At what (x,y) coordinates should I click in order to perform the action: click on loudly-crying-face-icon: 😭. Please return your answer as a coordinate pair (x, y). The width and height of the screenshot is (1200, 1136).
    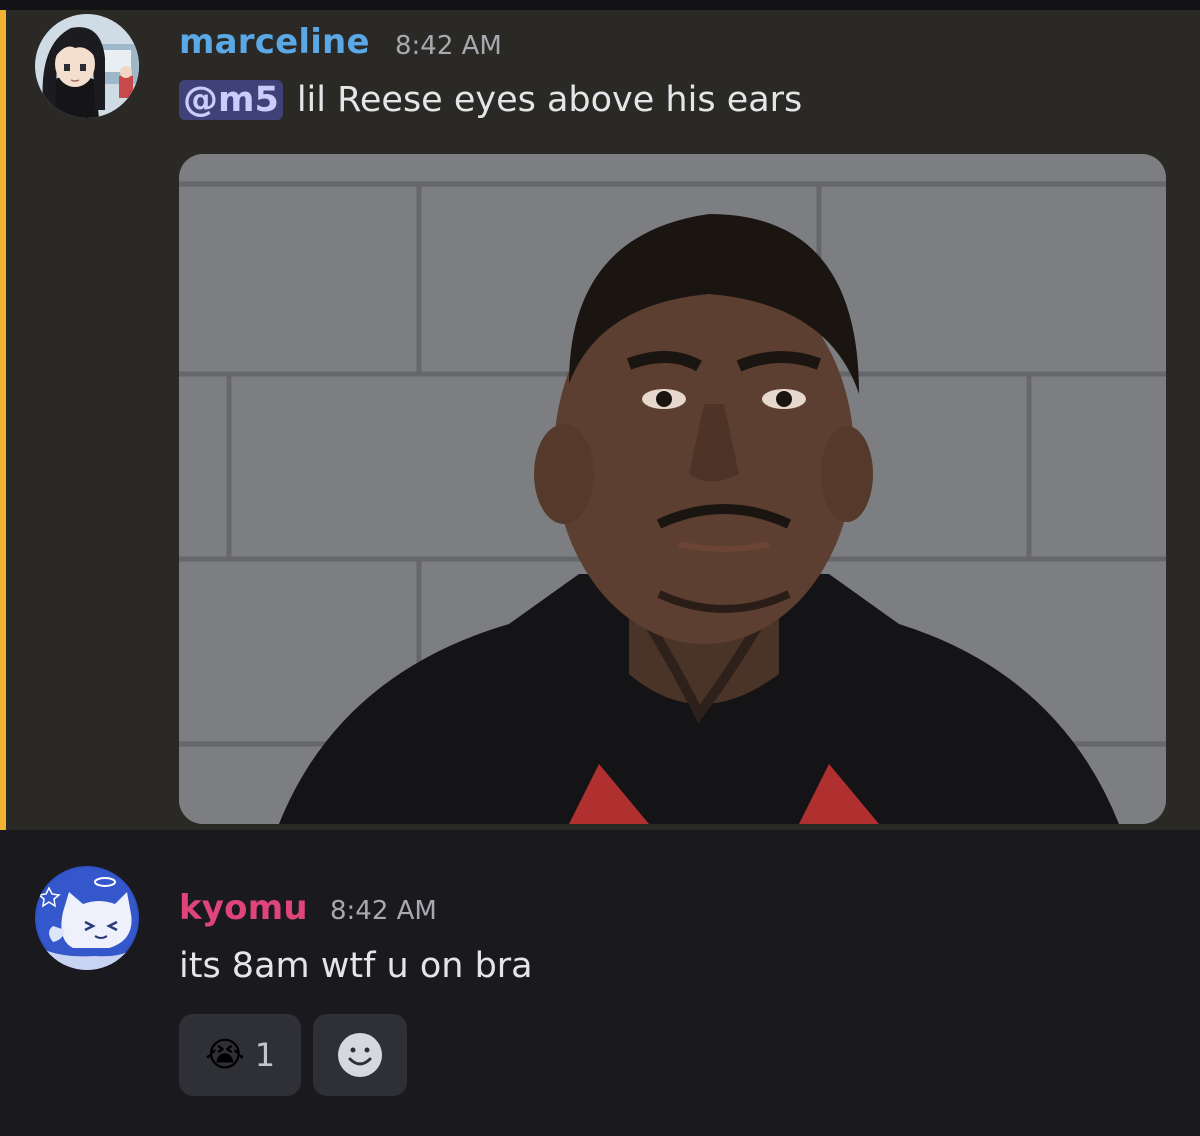
    Looking at the image, I should click on (224, 1055).